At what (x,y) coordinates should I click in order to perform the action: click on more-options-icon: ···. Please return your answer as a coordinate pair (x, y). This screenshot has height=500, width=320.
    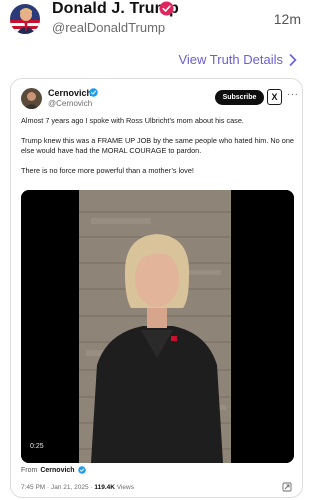
    Looking at the image, I should click on (293, 94).